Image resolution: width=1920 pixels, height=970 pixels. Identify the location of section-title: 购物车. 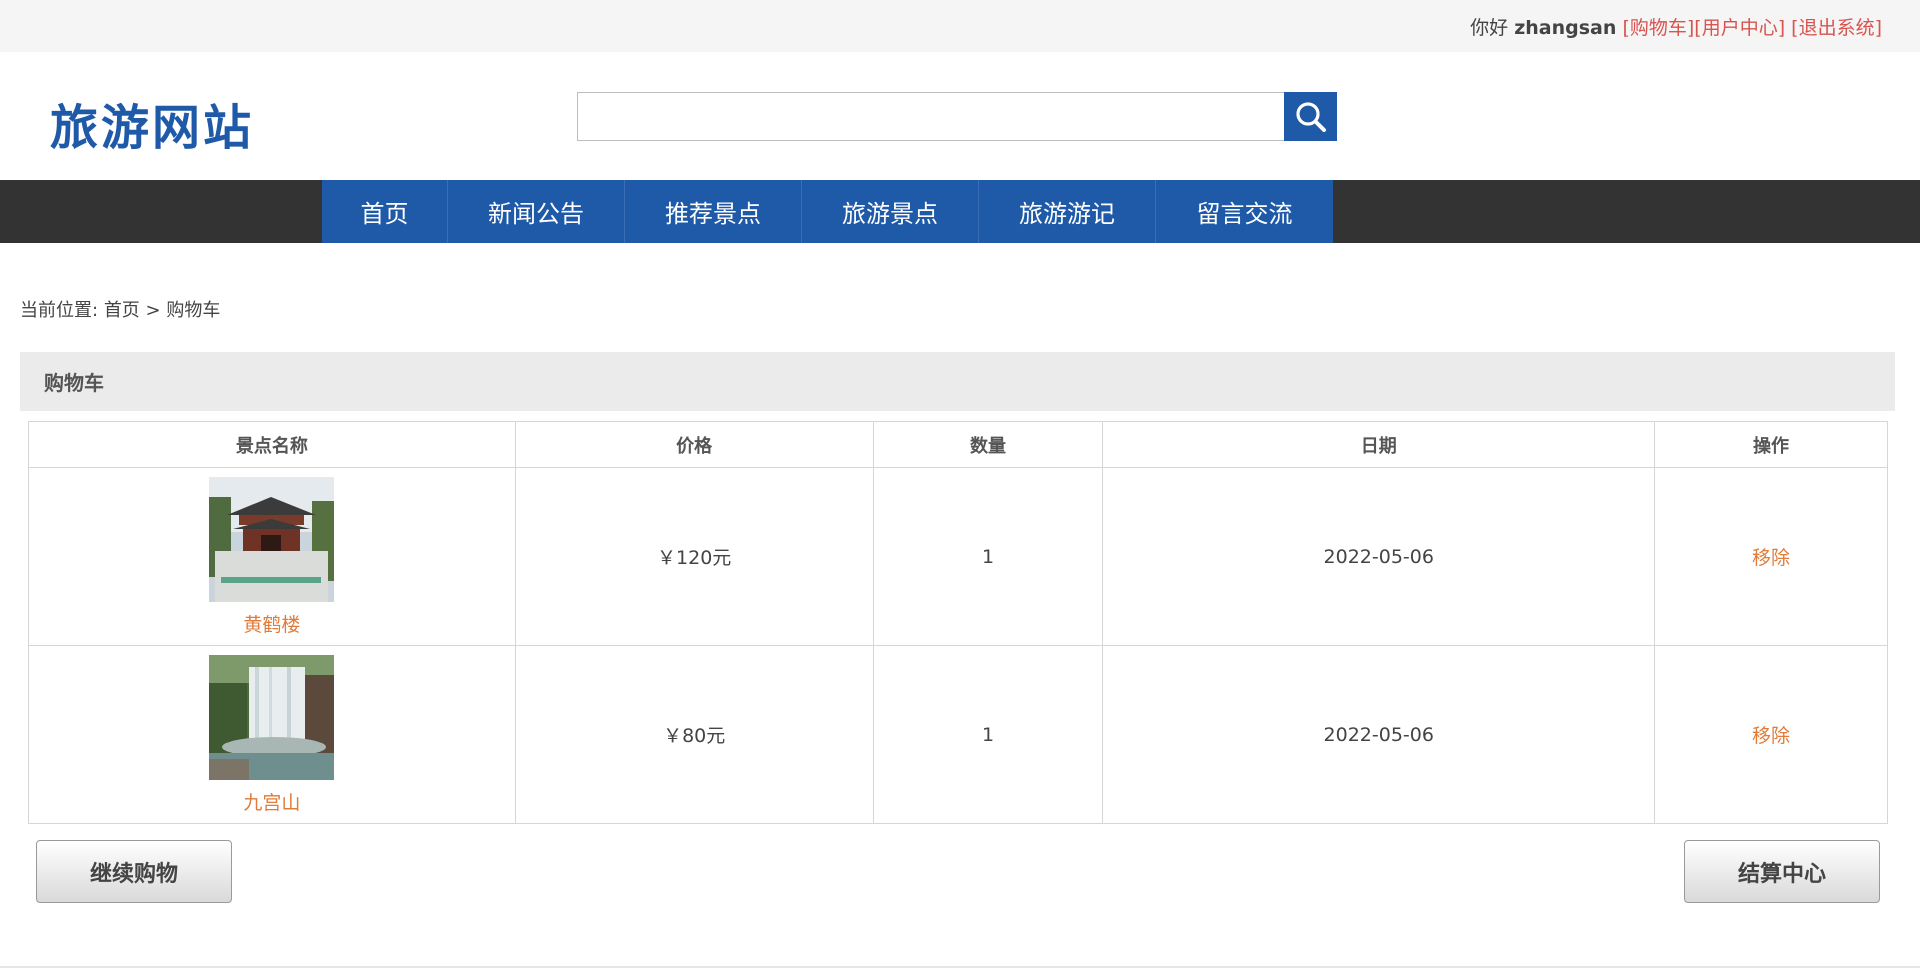
(957, 381).